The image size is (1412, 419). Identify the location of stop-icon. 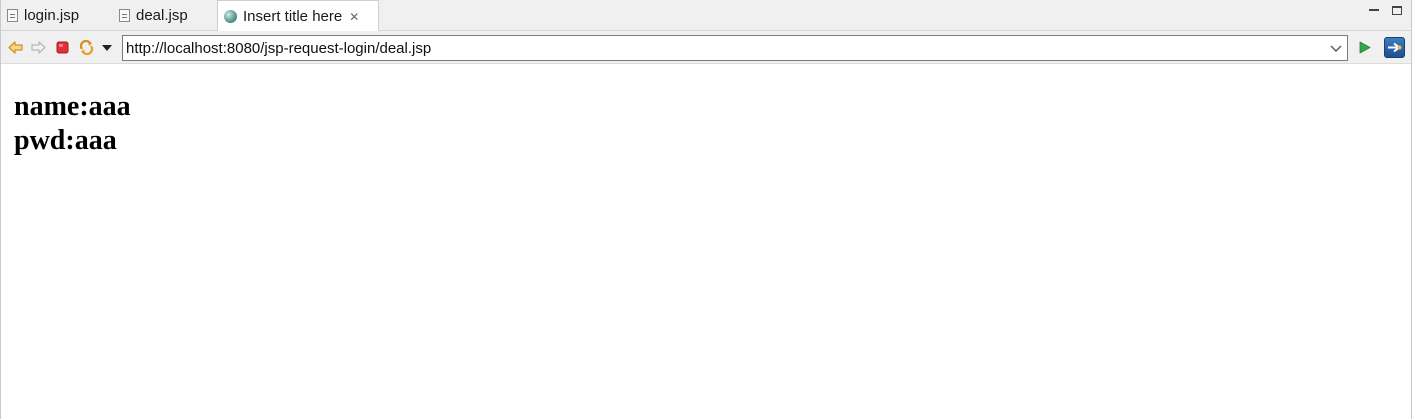
(62, 47).